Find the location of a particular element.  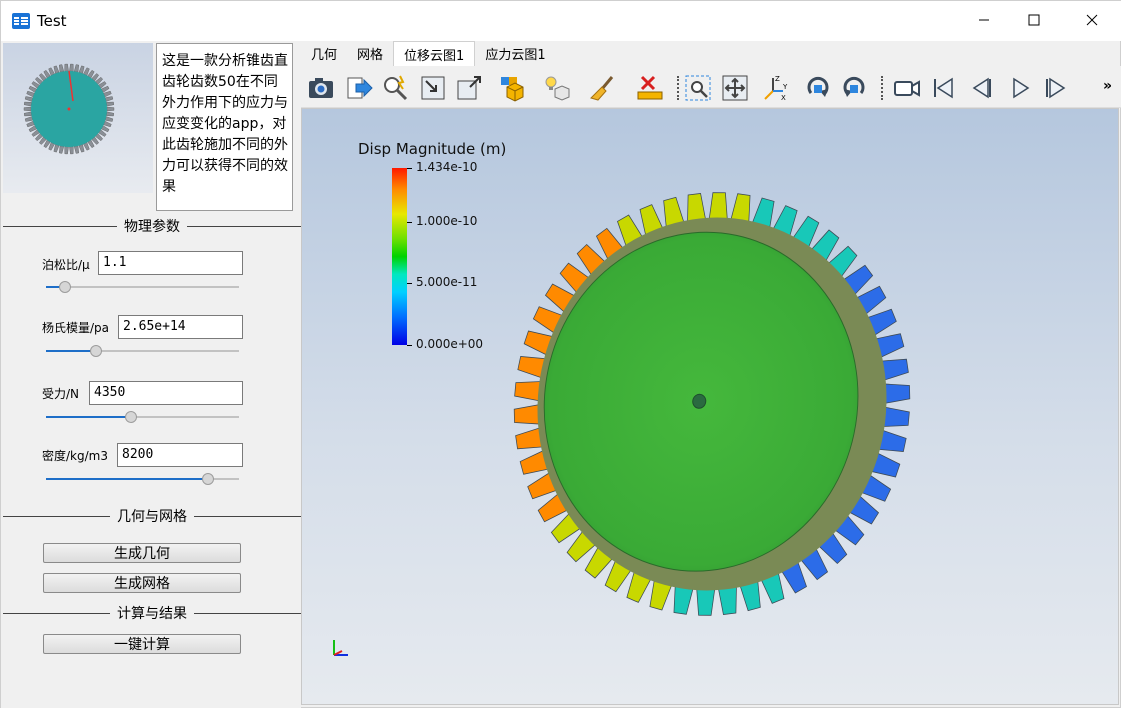

video-camera-icon is located at coordinates (907, 88).